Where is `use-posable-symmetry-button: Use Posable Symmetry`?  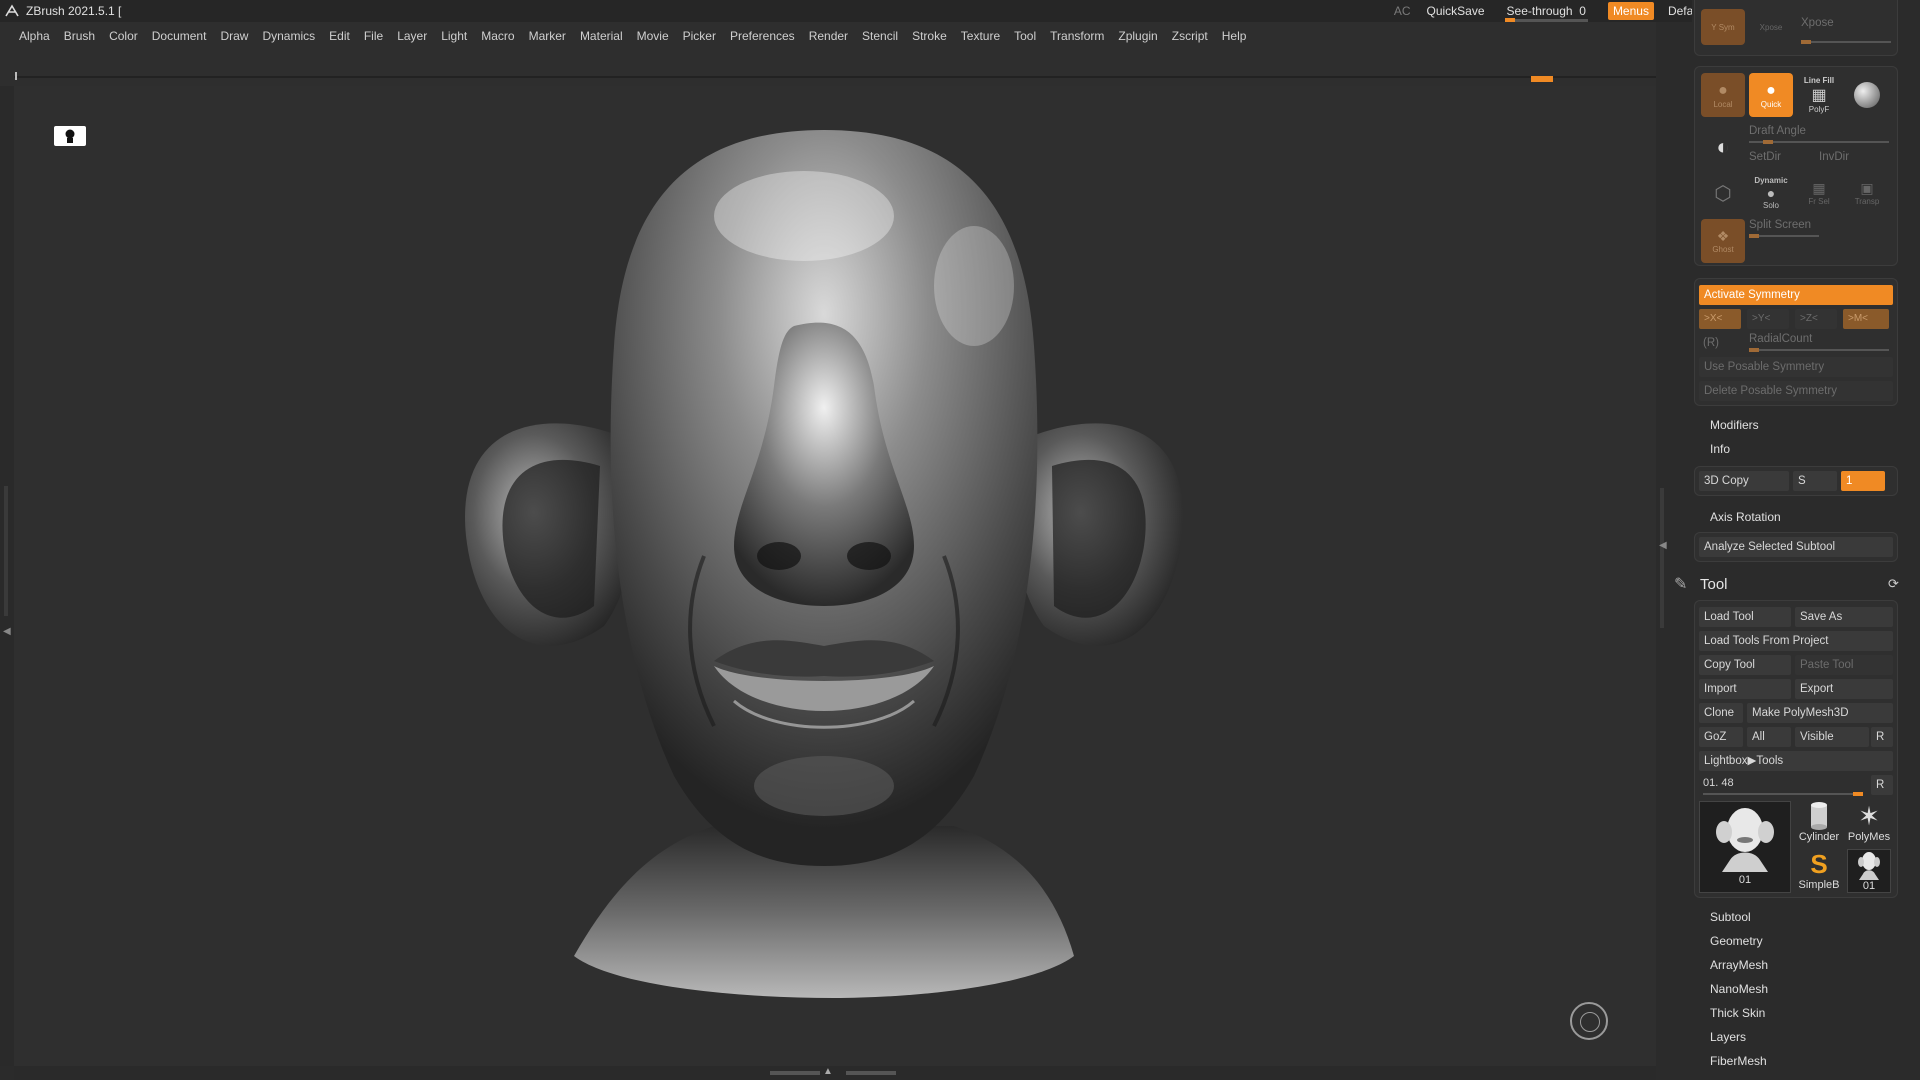
use-posable-symmetry-button: Use Posable Symmetry is located at coordinates (1796, 367).